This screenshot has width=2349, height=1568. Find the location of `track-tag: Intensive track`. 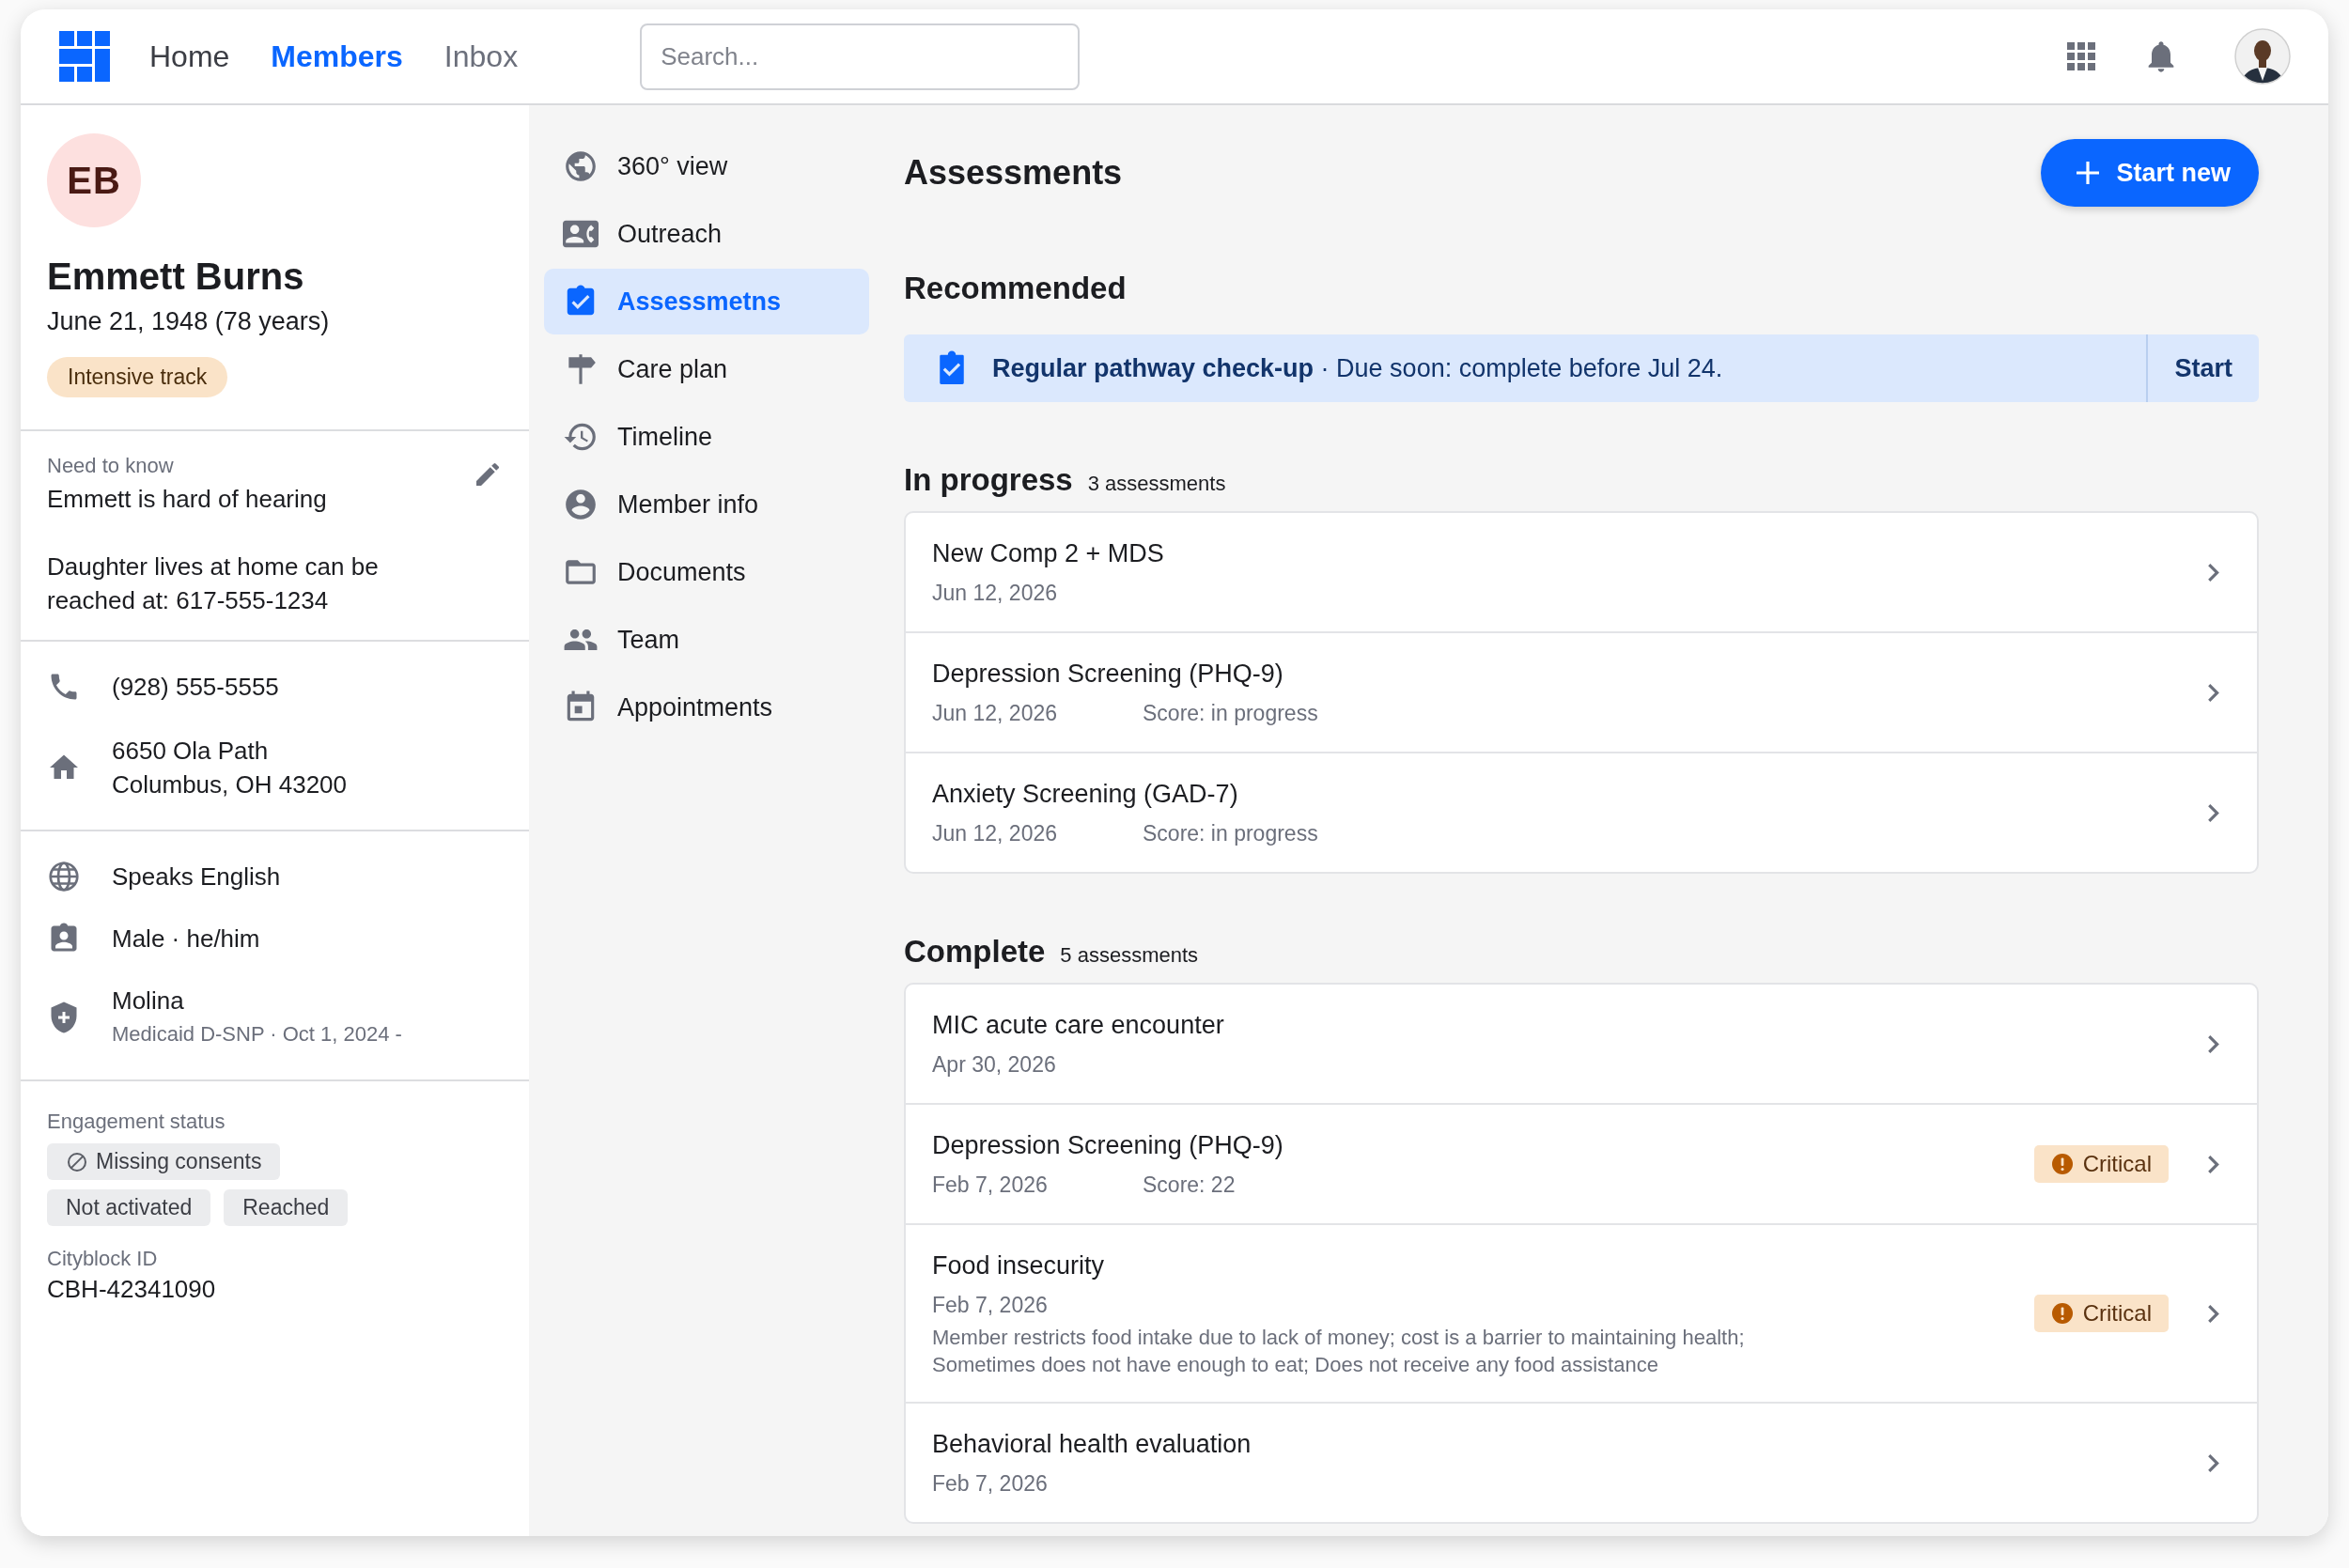

track-tag: Intensive track is located at coordinates (137, 377).